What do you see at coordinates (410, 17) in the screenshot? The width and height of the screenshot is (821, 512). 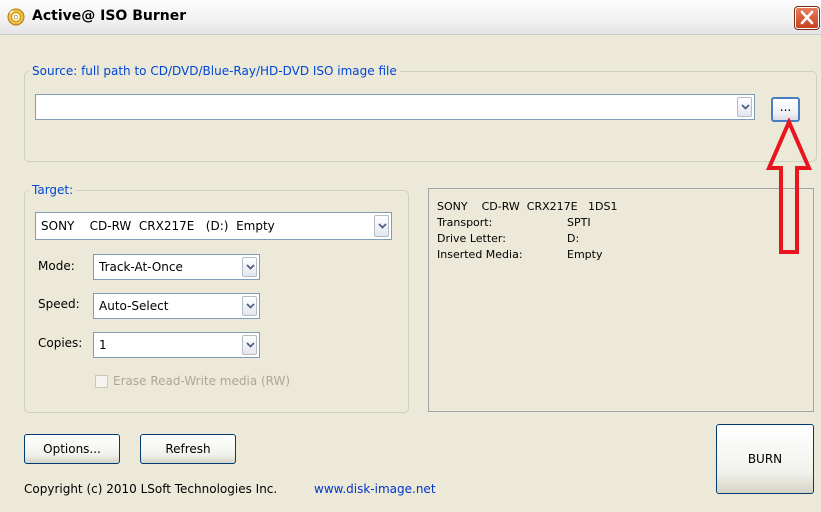 I see `title-bar: Active@ ISO Burner` at bounding box center [410, 17].